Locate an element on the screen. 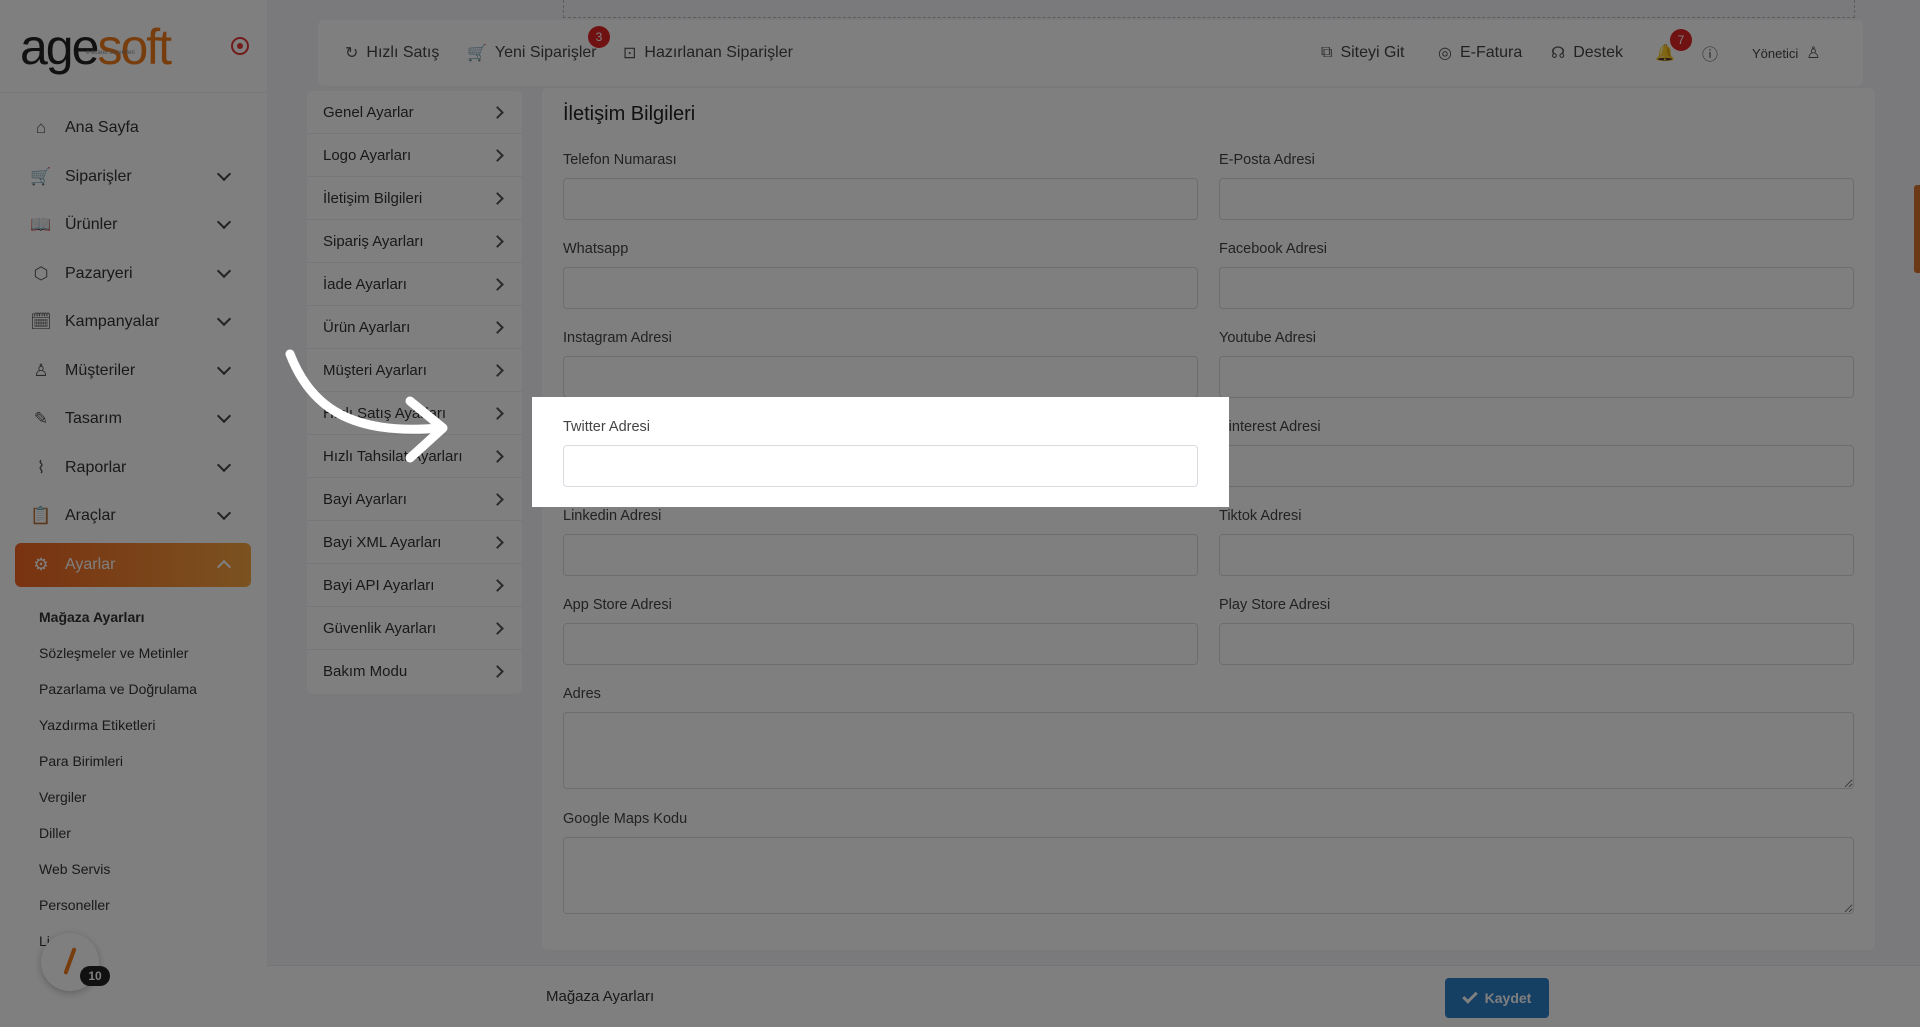 The width and height of the screenshot is (1920, 1027). basket-icon: 🗓 is located at coordinates (41, 321).